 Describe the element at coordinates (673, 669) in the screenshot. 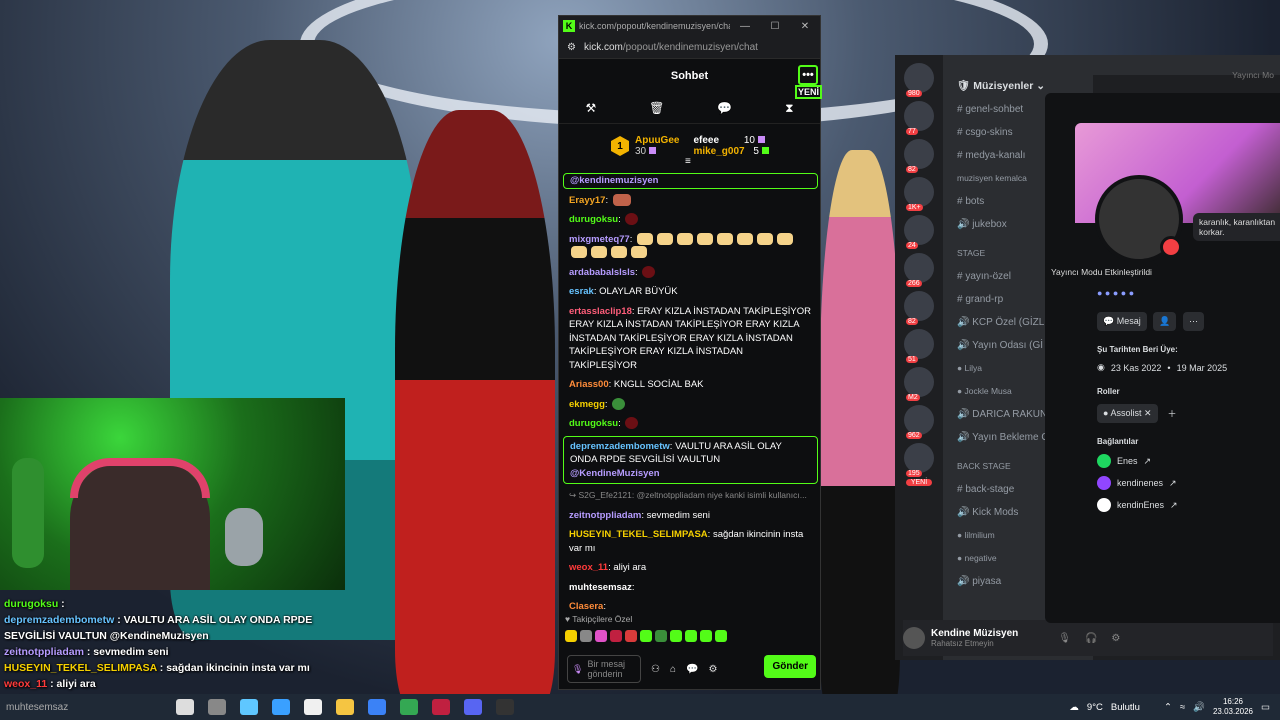

I see `store-icon: ⌂` at that location.